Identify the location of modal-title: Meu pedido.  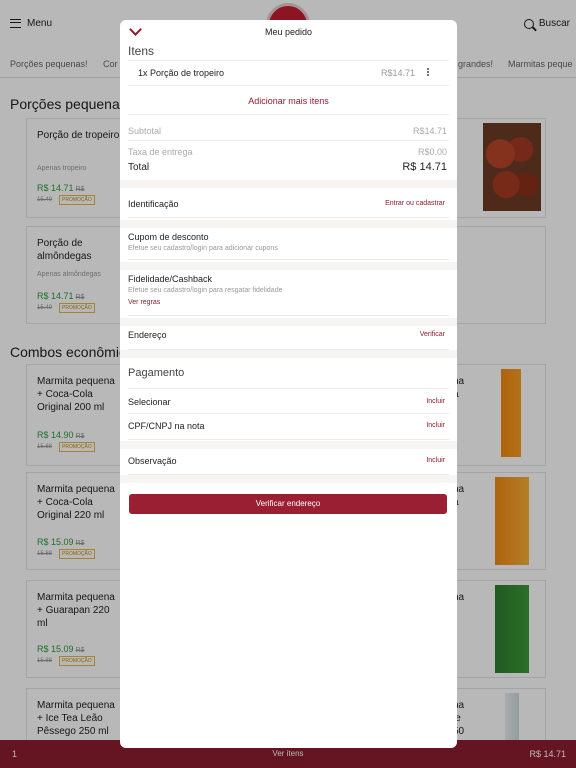
(288, 32).